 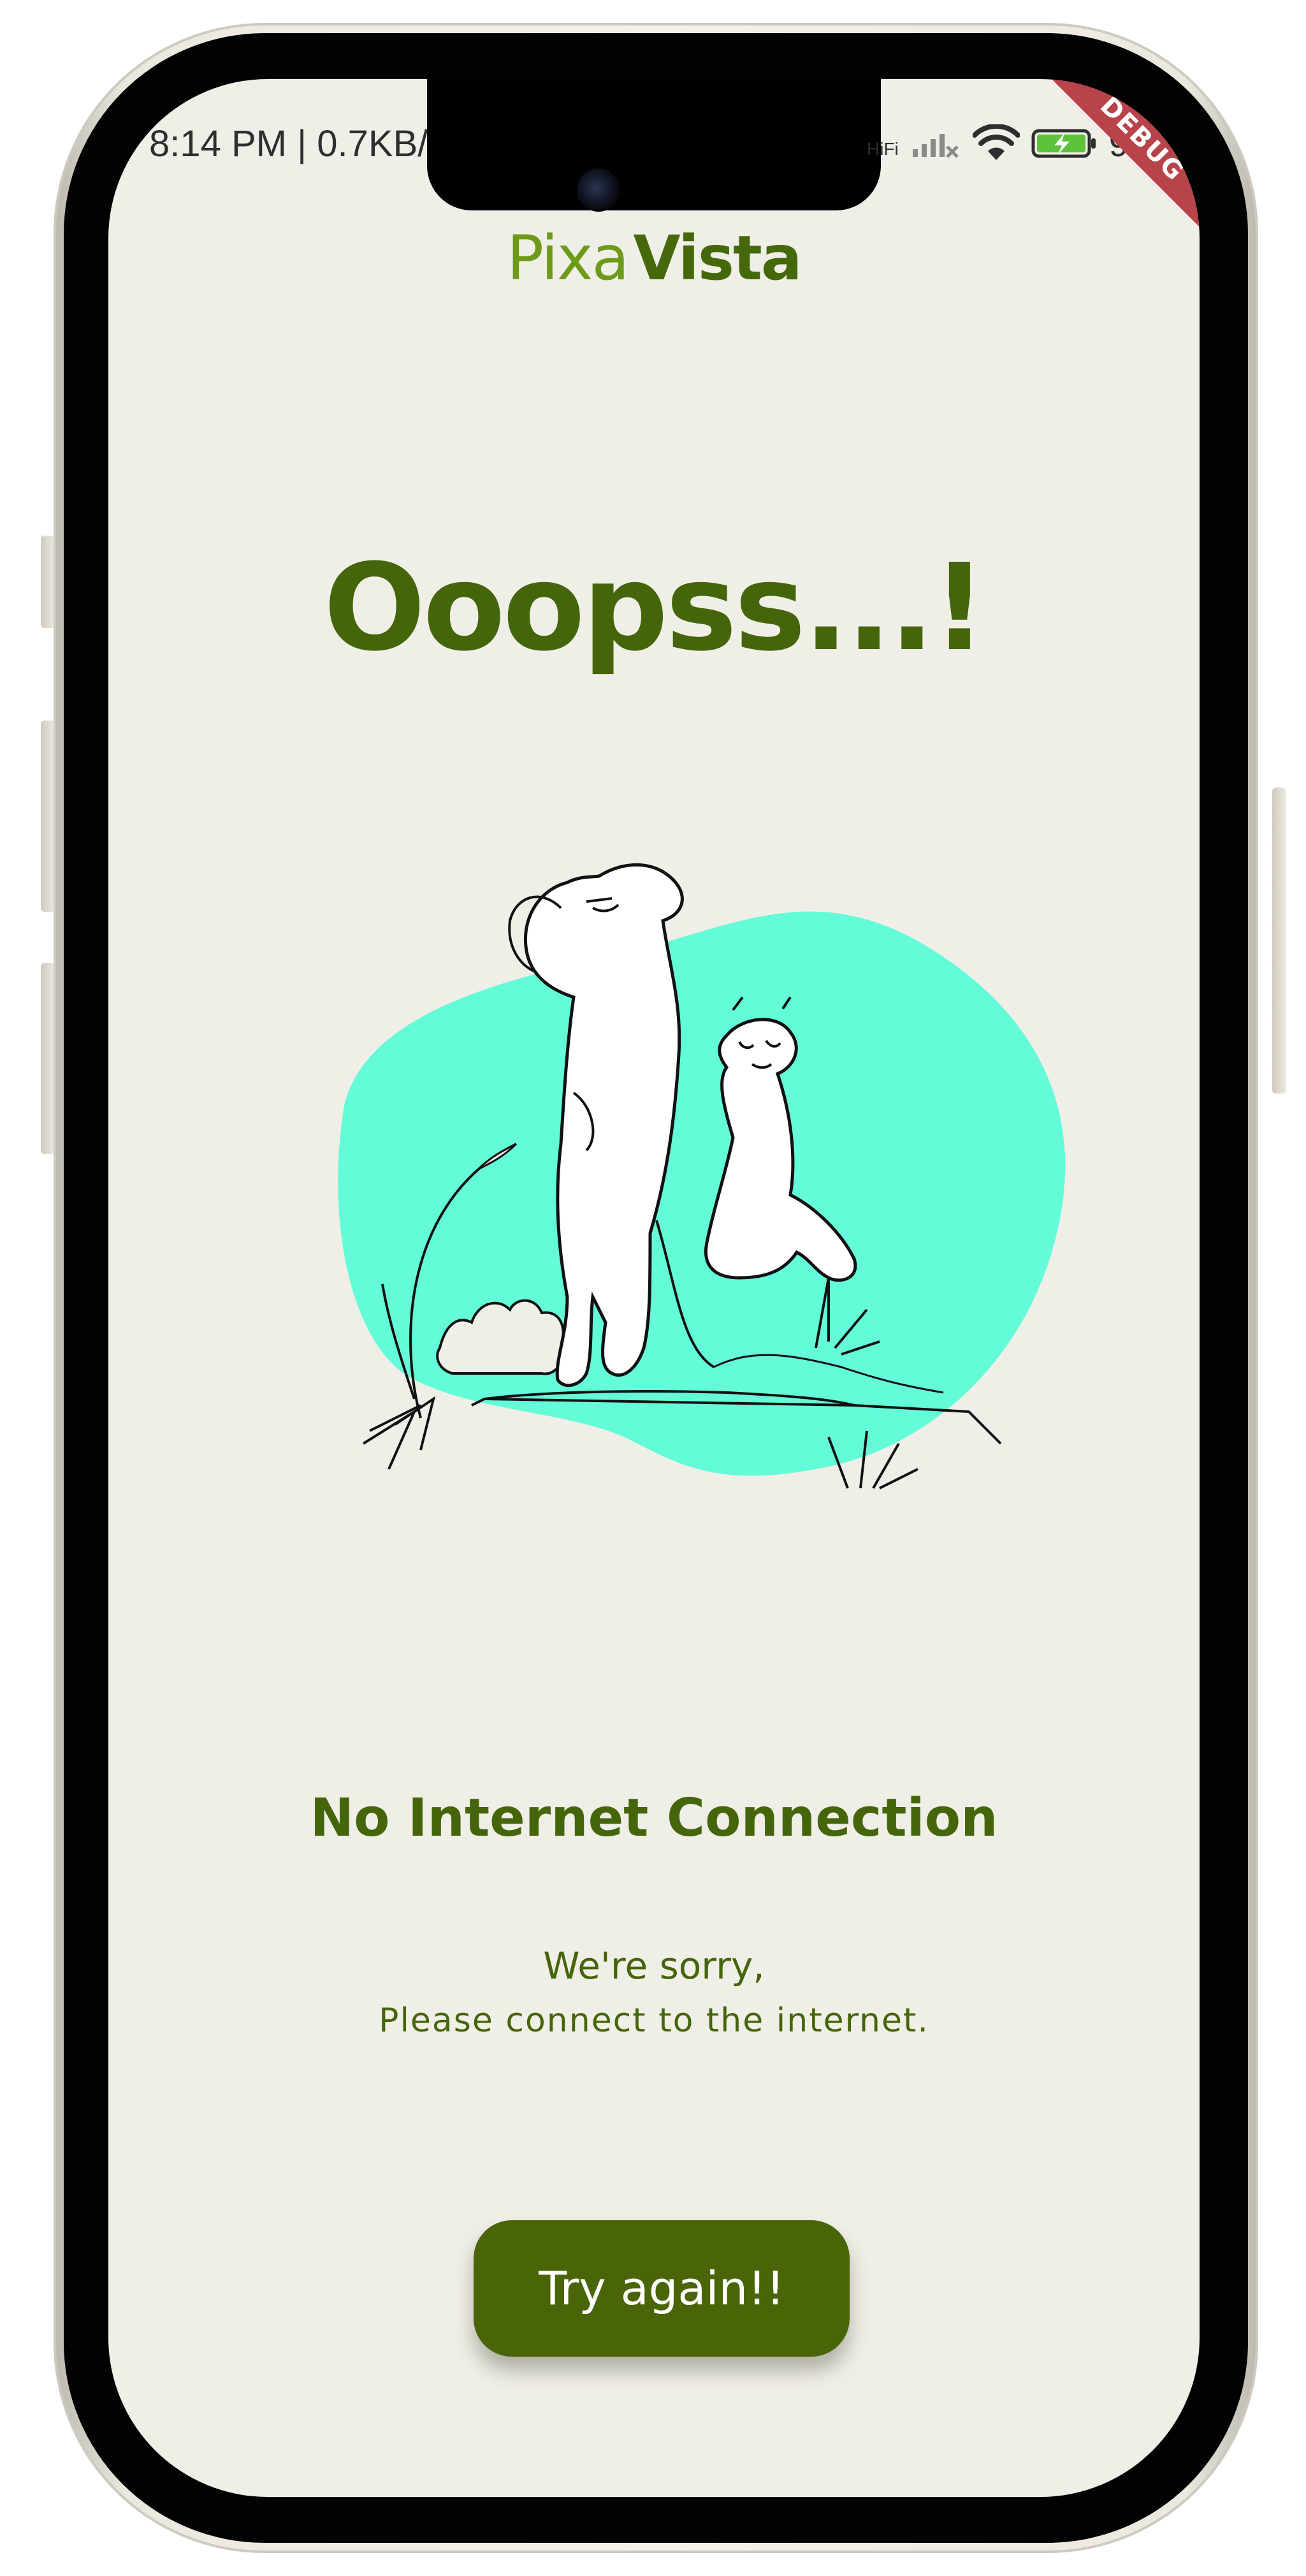 What do you see at coordinates (1063, 143) in the screenshot?
I see `battery-icon` at bounding box center [1063, 143].